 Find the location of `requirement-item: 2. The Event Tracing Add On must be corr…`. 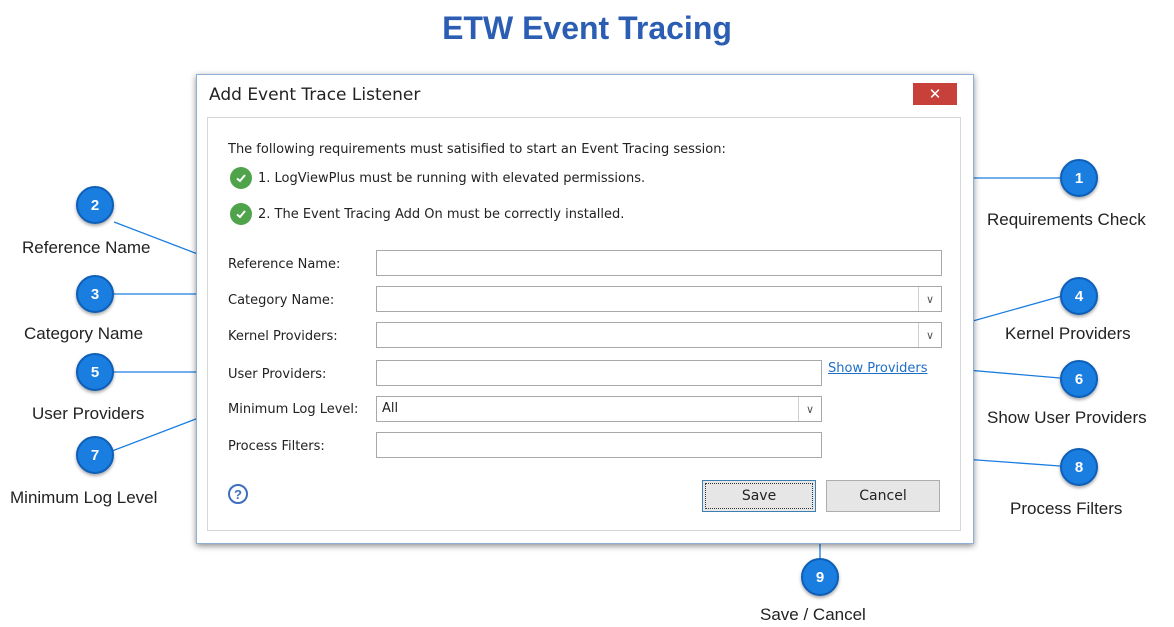

requirement-item: 2. The Event Tracing Add On must be corr… is located at coordinates (427, 214).